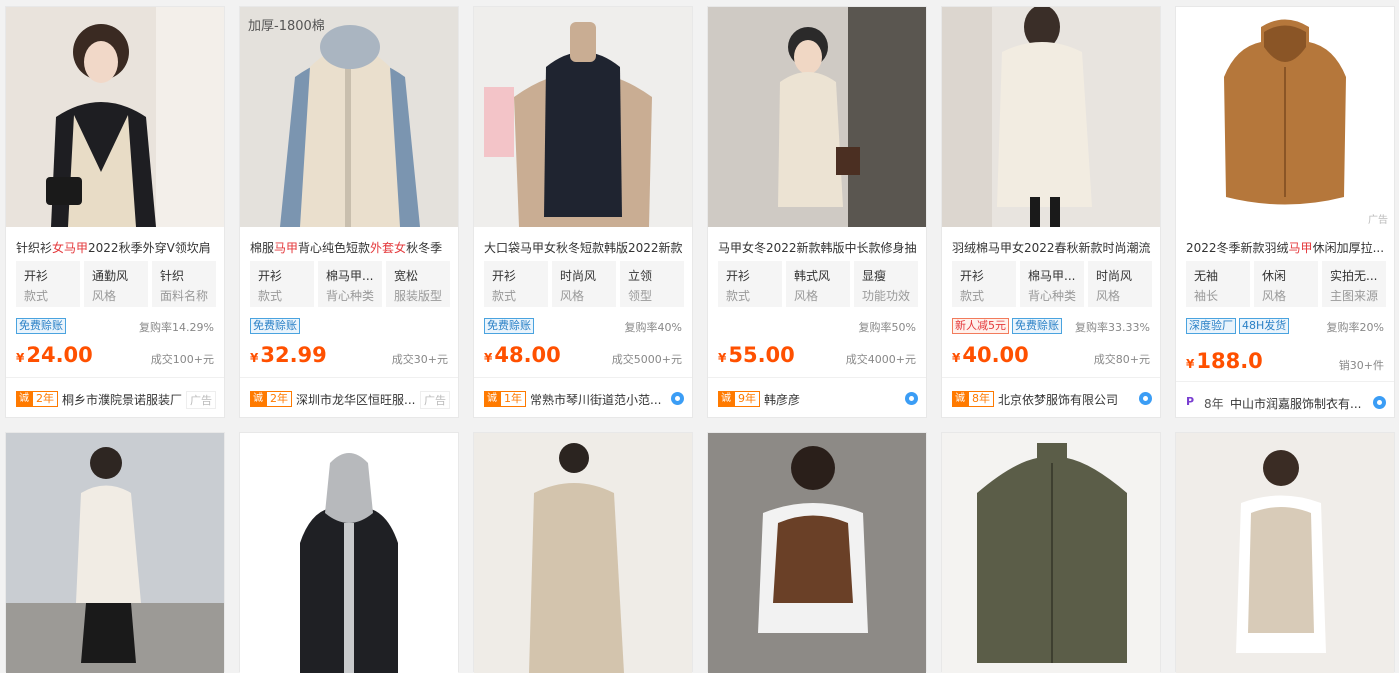 This screenshot has height=673, width=1399. Describe the element at coordinates (70, 248) in the screenshot. I see `keyword-highlight: 女马甲` at that location.